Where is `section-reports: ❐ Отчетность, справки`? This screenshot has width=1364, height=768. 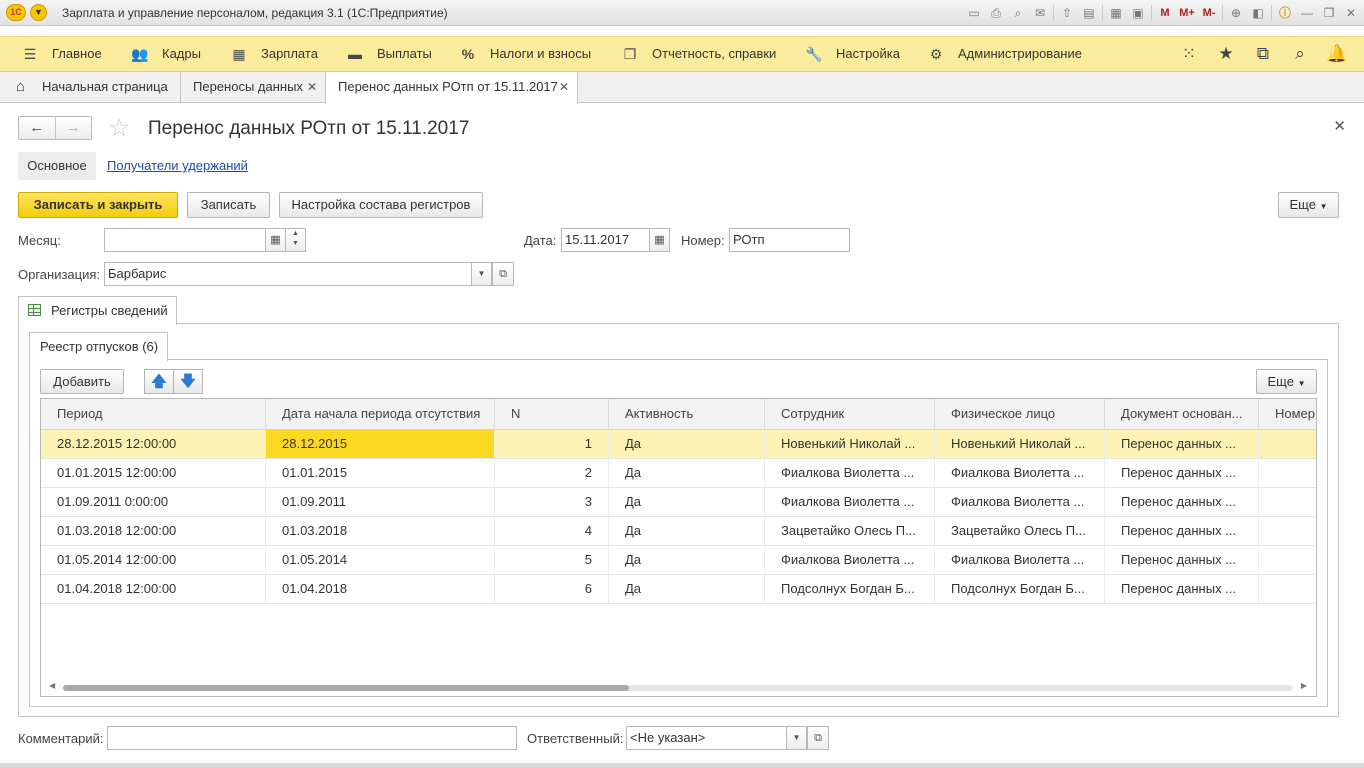 section-reports: ❐ Отчетность, справки is located at coordinates (698, 54).